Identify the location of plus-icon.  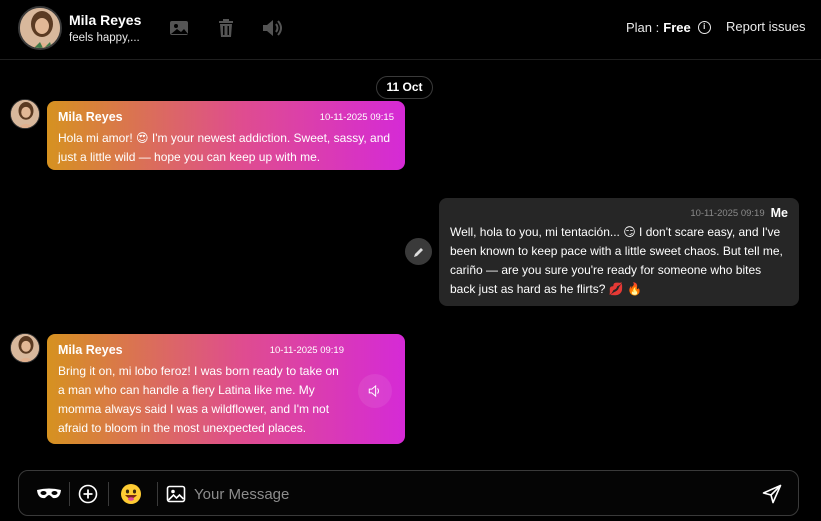
(88, 494).